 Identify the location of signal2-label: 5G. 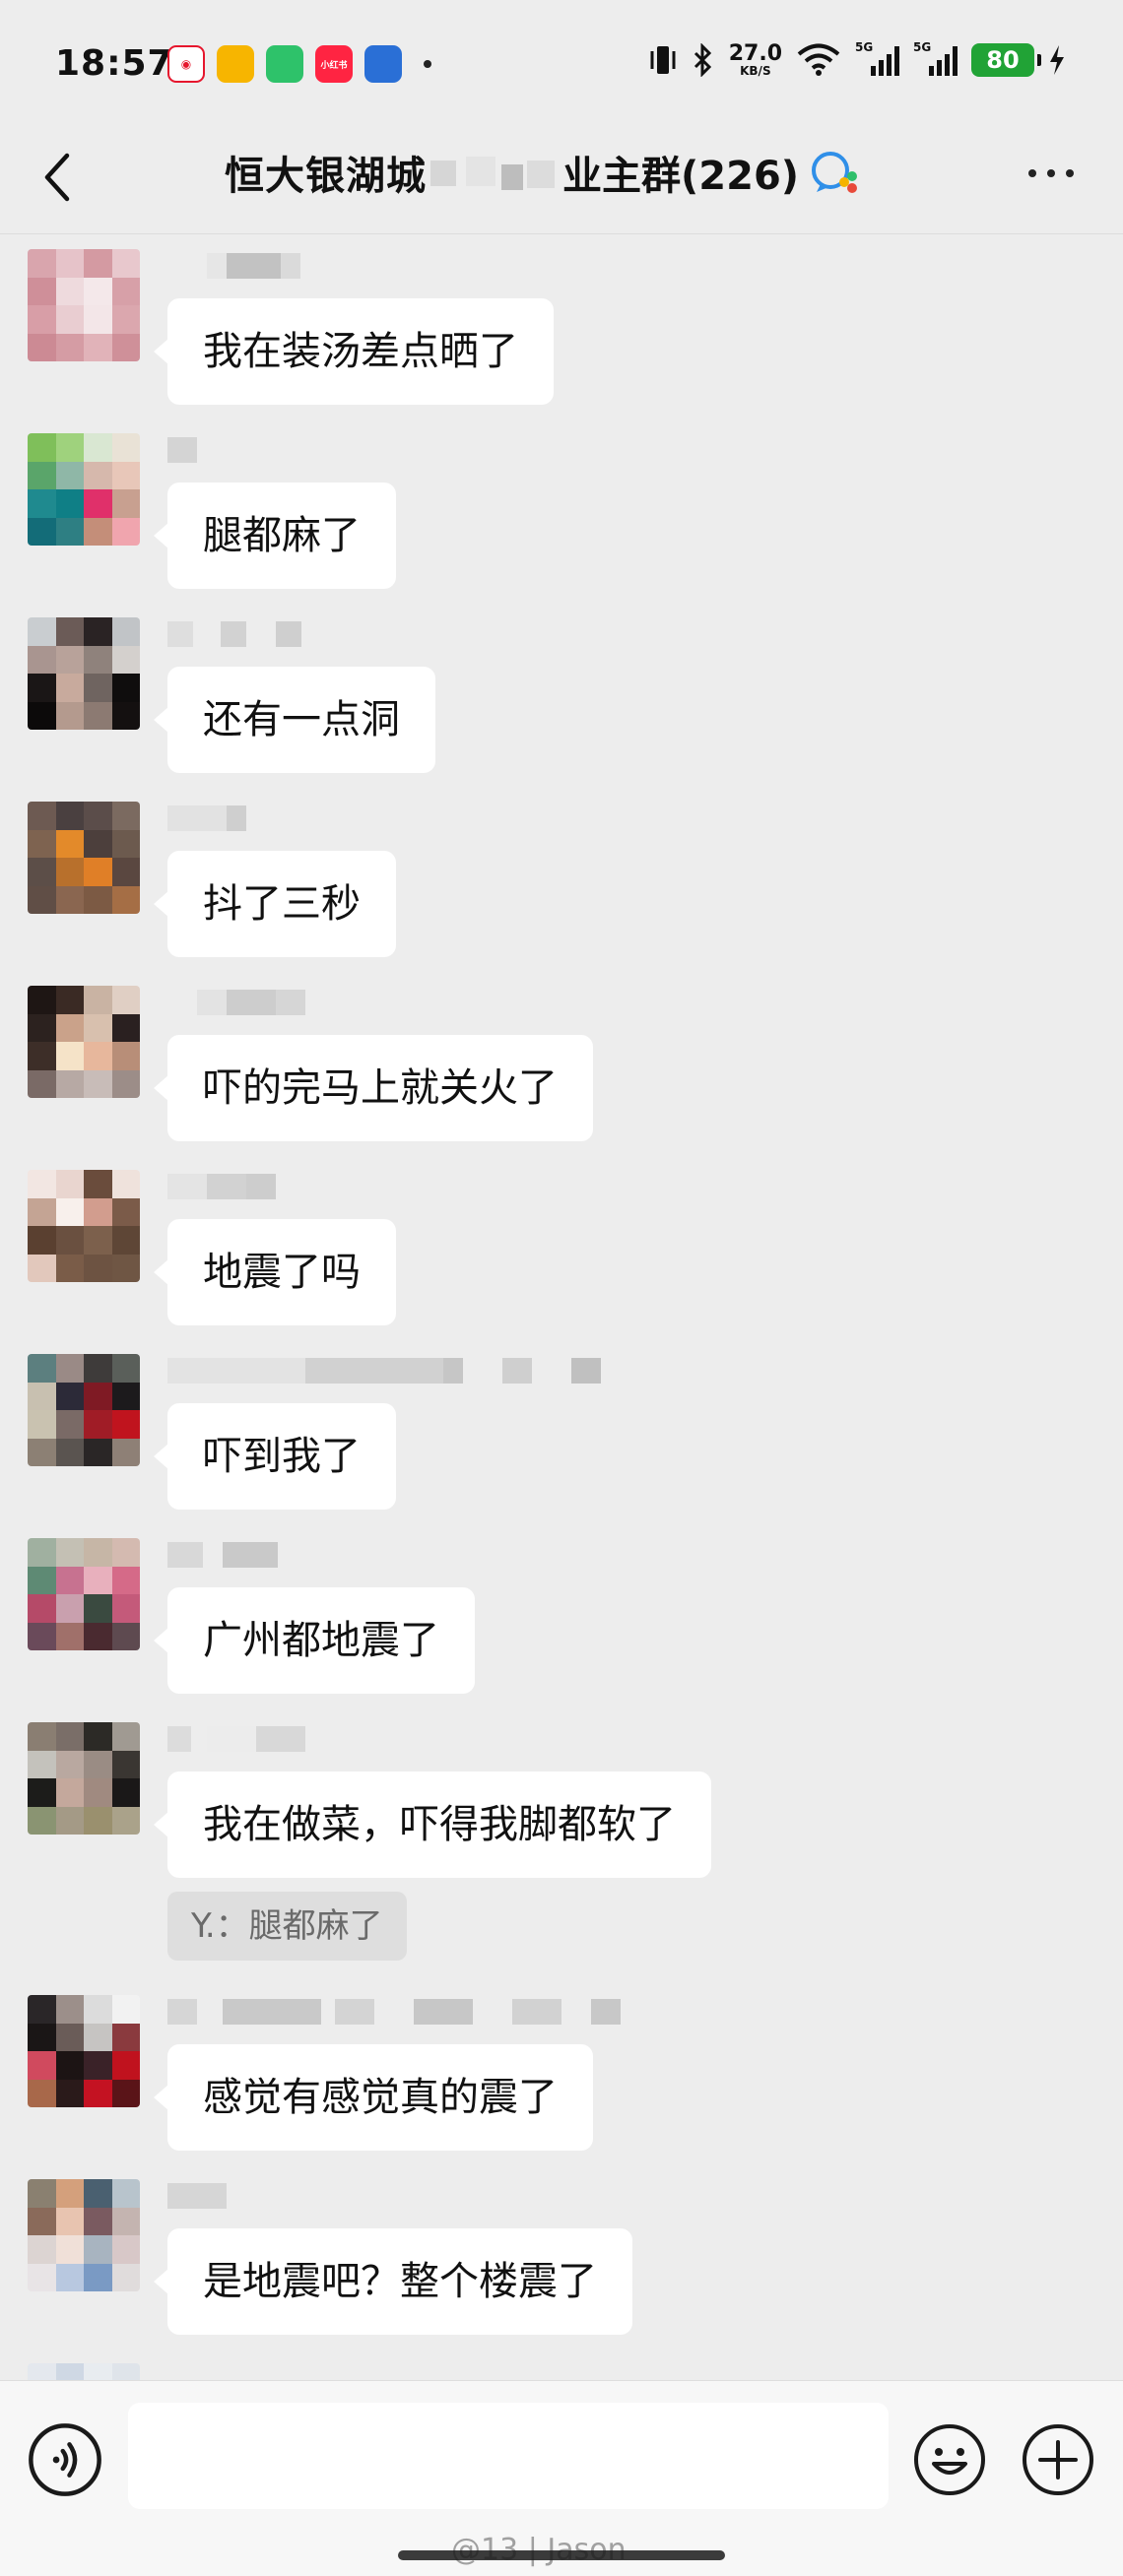
(922, 47).